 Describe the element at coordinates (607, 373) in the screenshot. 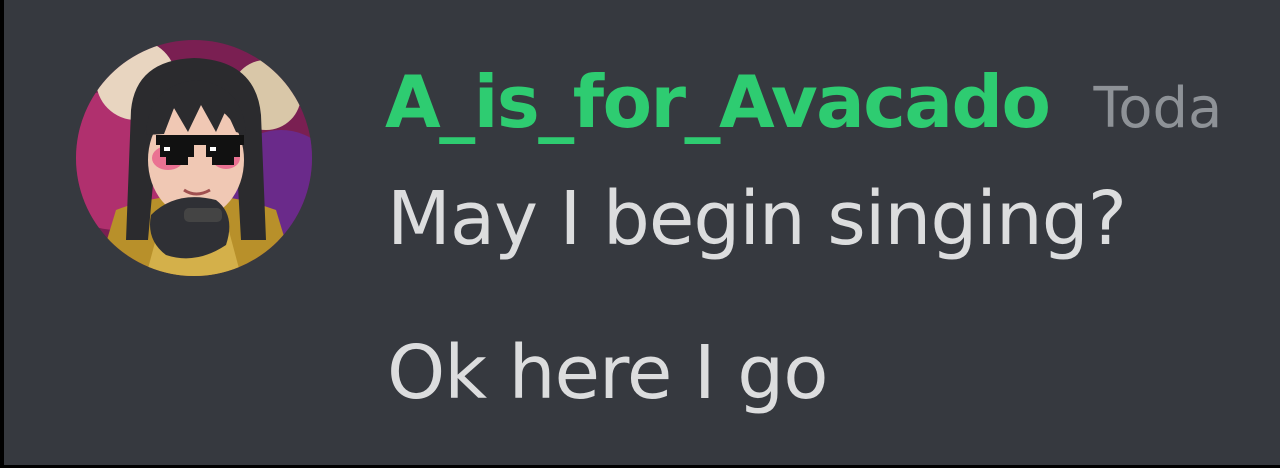

I see `message-text: Ok here I go` at that location.